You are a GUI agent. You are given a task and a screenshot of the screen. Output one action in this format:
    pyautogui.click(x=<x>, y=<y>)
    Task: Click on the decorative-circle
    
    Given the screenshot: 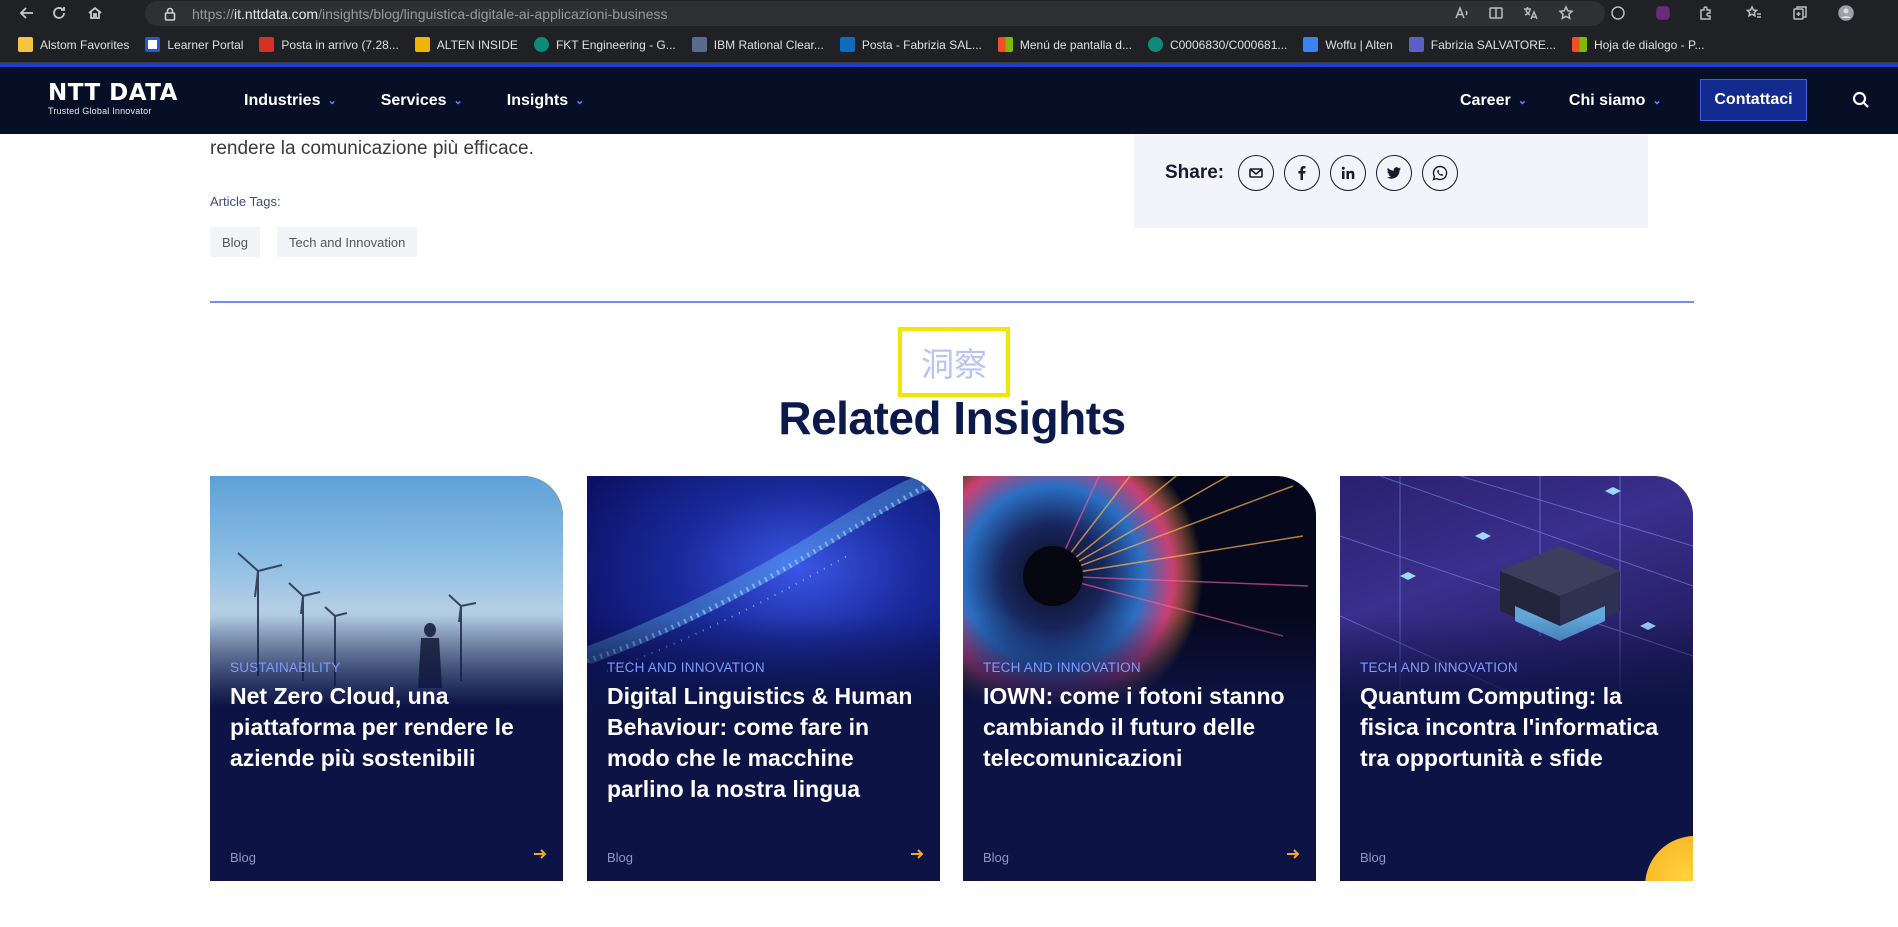 What is the action you would take?
    pyautogui.click(x=1669, y=858)
    